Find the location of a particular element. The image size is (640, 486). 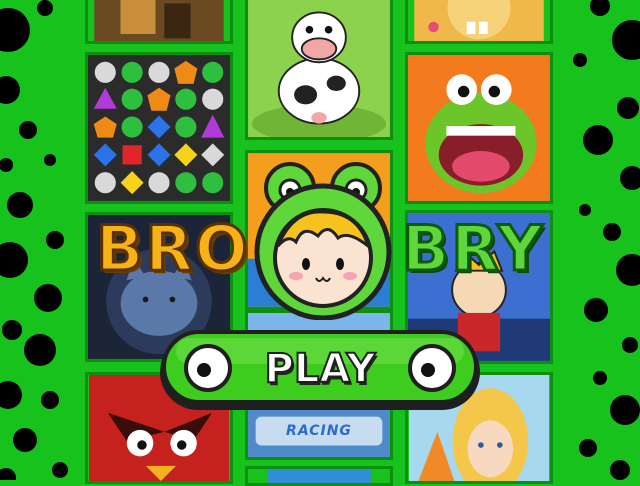

mascot-frog-hood-icon is located at coordinates (323, 240).